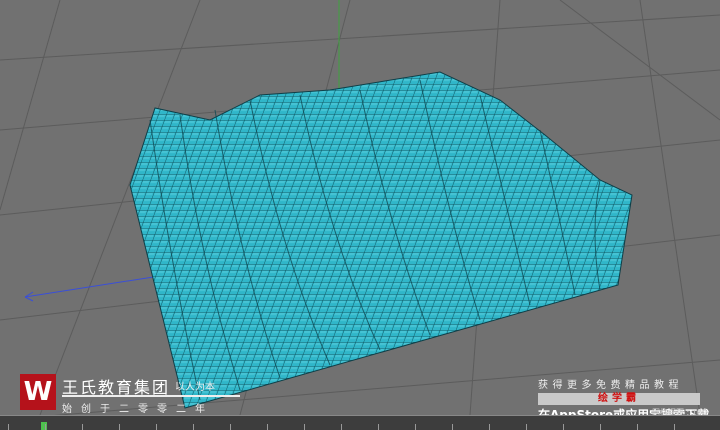  I want to click on promo-app-name: 绘学霸, so click(619, 399).